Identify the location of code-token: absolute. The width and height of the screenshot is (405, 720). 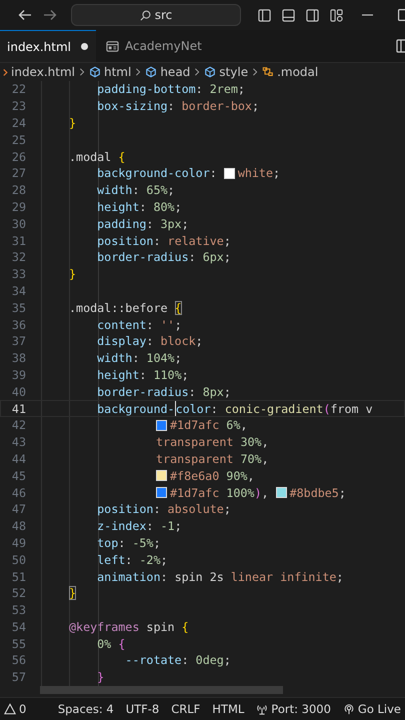
(196, 509).